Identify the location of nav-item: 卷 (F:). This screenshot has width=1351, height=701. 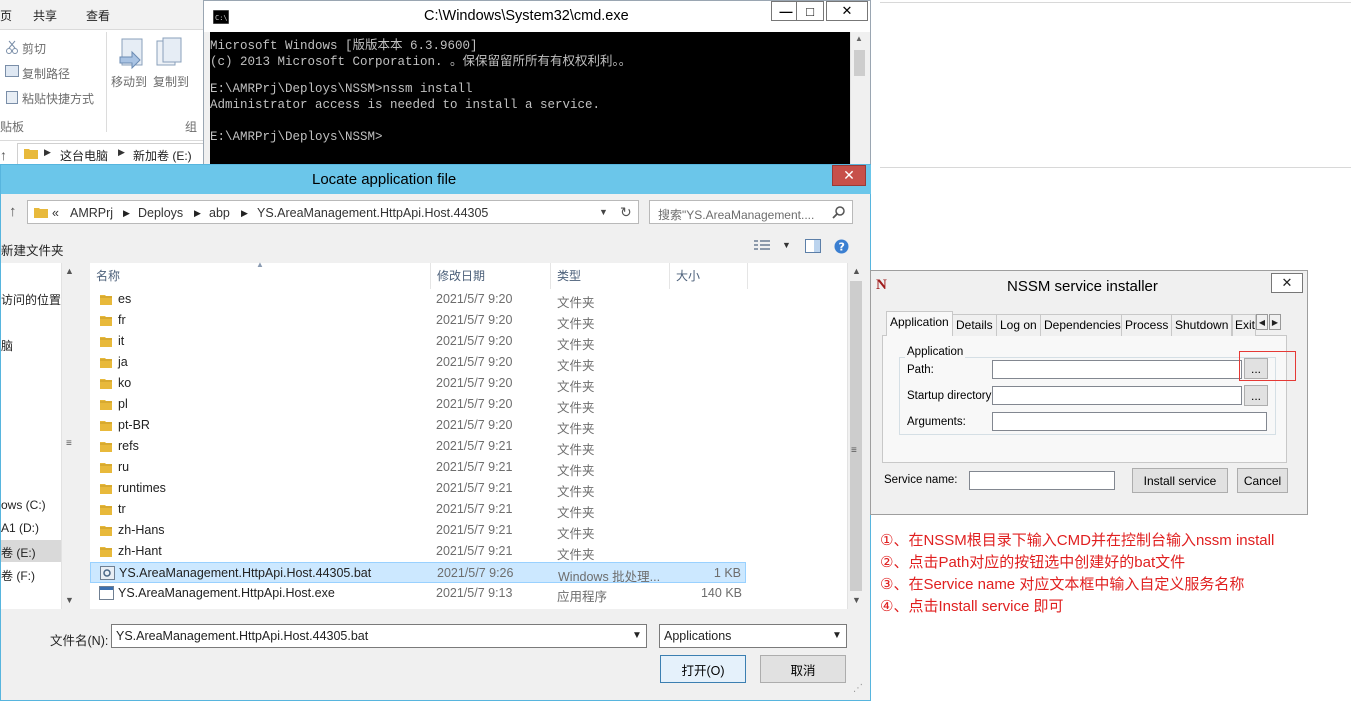
(18, 575).